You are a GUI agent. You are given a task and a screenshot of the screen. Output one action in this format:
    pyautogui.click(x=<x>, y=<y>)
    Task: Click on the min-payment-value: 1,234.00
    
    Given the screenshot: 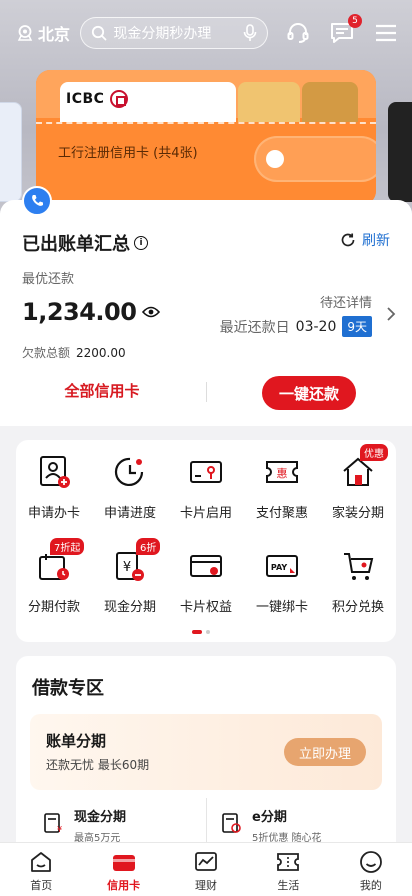 What is the action you would take?
    pyautogui.click(x=79, y=312)
    